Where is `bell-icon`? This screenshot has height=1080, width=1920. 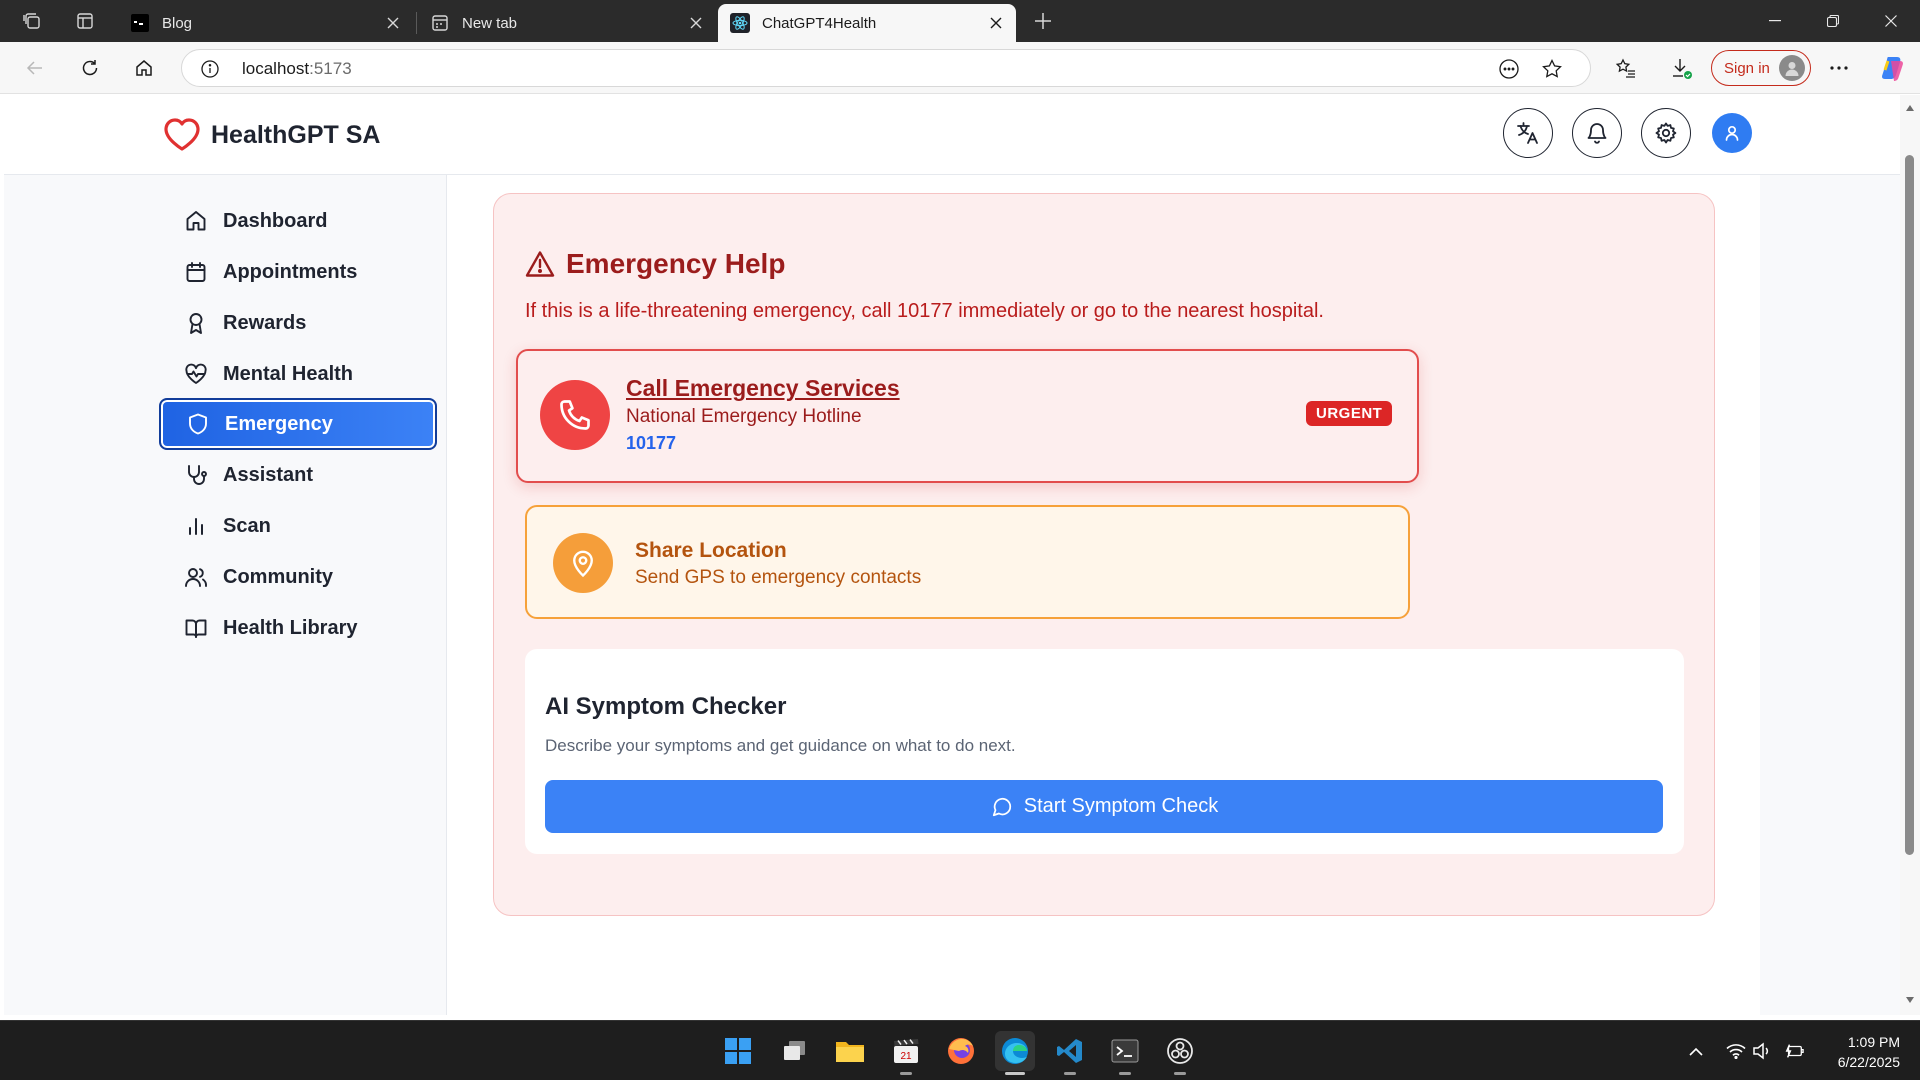
bell-icon is located at coordinates (1597, 133).